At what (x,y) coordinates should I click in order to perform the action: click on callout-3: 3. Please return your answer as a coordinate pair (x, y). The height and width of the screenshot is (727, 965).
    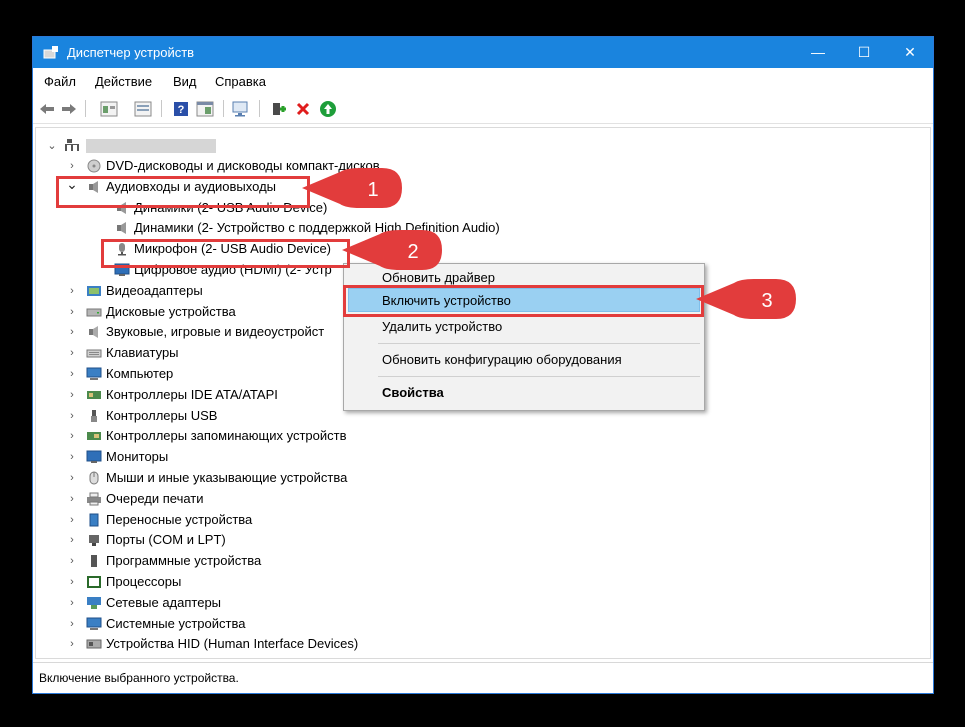
    Looking at the image, I should click on (746, 299).